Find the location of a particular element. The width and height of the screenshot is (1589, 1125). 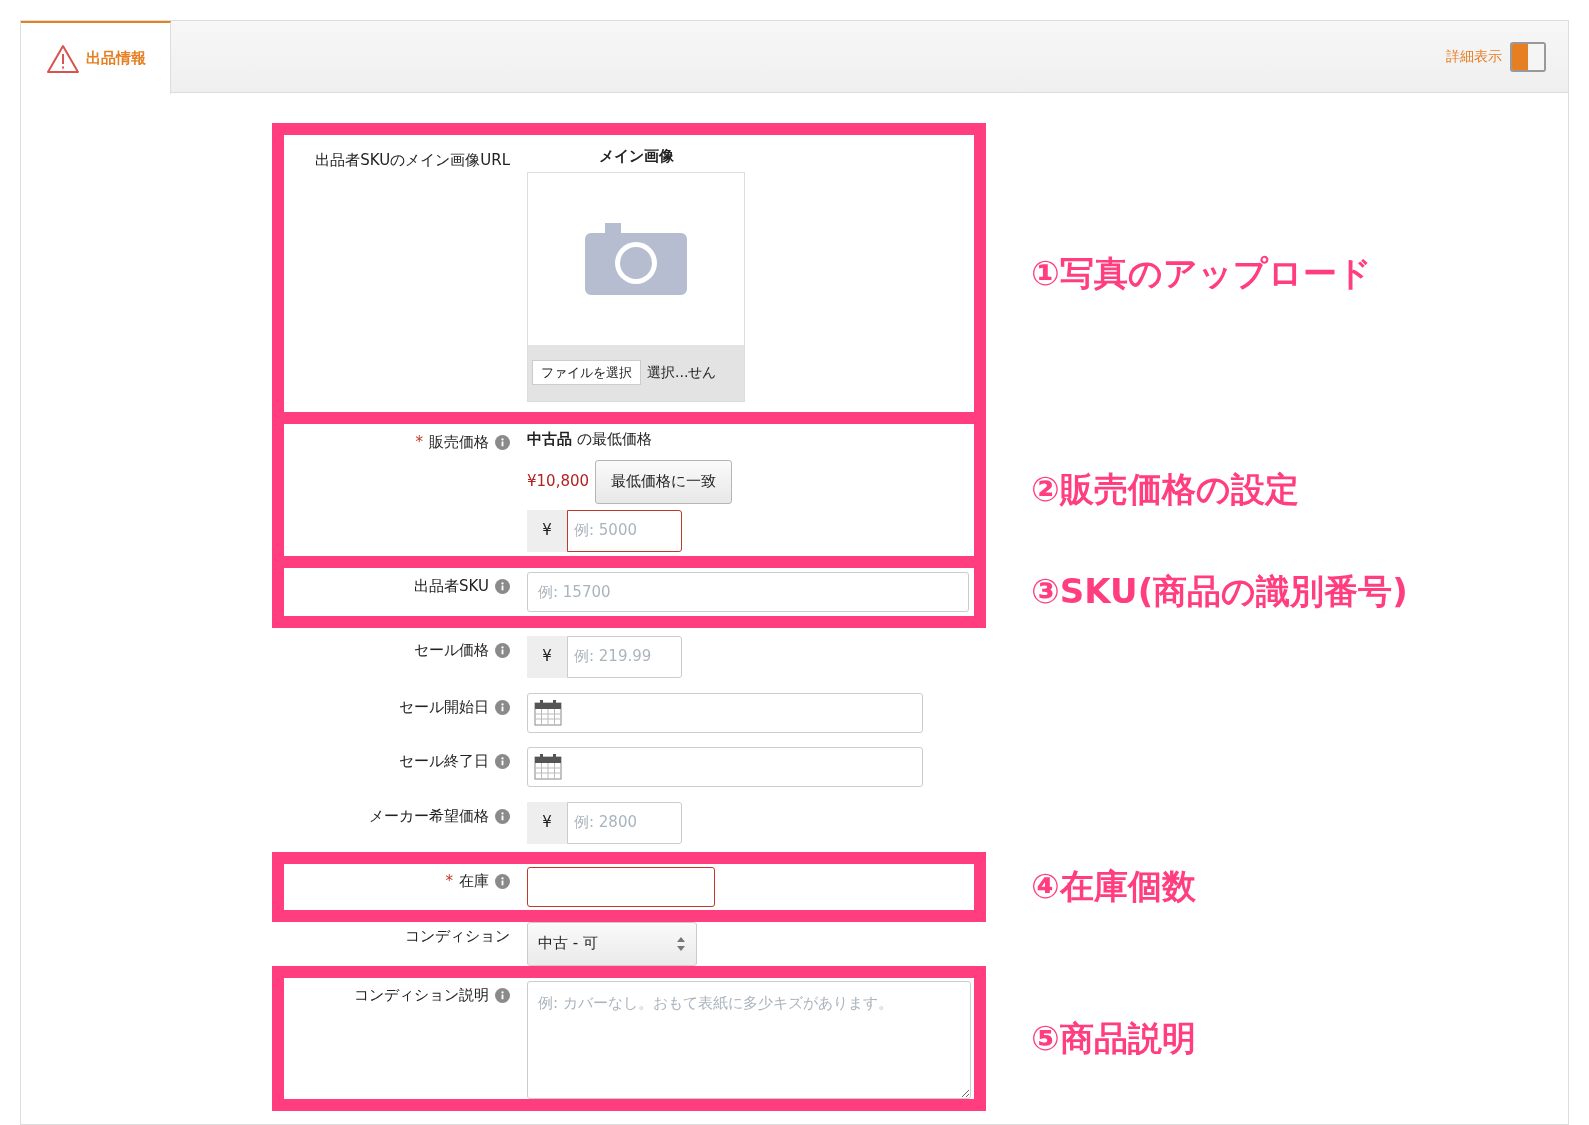

file-status: 選択...せん is located at coordinates (682, 372).